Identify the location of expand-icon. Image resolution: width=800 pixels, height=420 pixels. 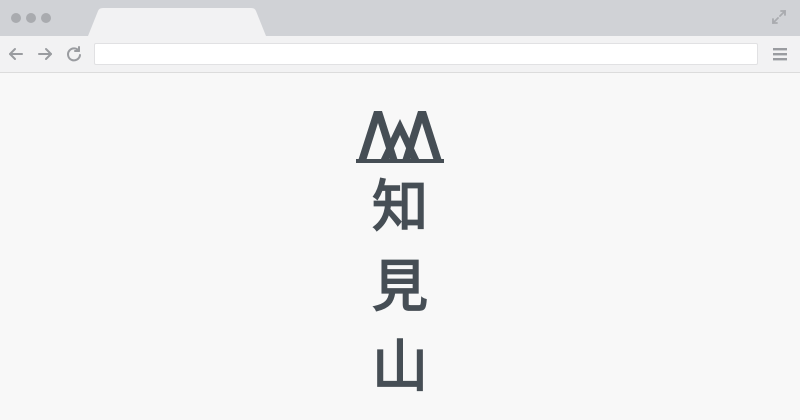
(779, 17).